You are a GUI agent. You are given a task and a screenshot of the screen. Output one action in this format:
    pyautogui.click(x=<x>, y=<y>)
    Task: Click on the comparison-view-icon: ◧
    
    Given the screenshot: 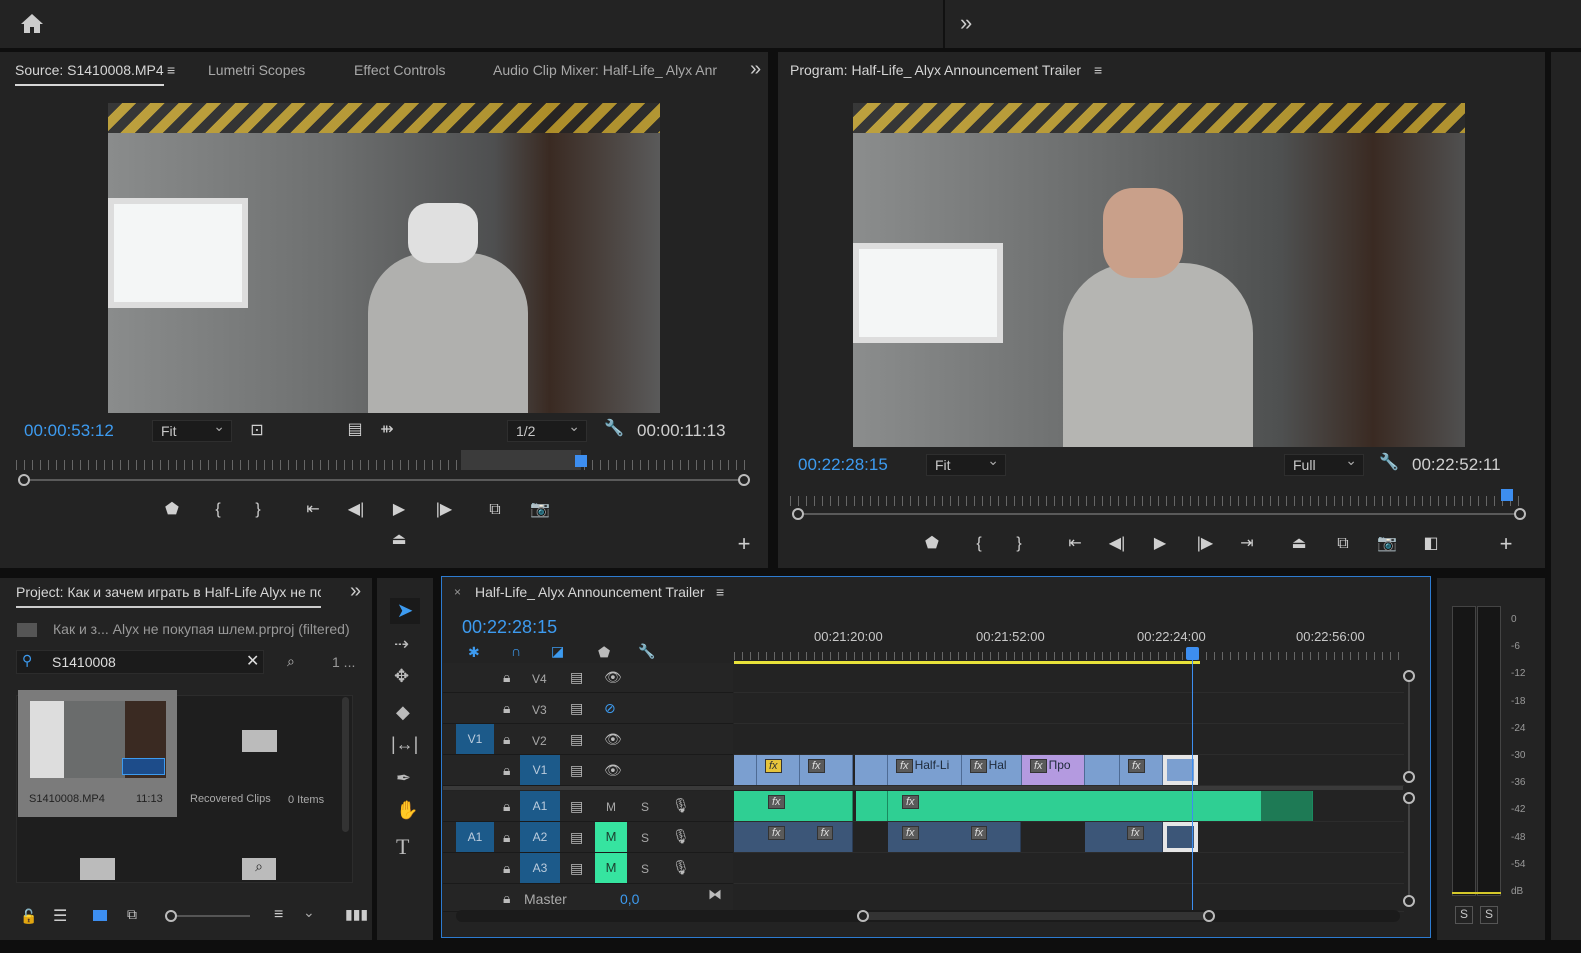 What is the action you would take?
    pyautogui.click(x=1431, y=544)
    